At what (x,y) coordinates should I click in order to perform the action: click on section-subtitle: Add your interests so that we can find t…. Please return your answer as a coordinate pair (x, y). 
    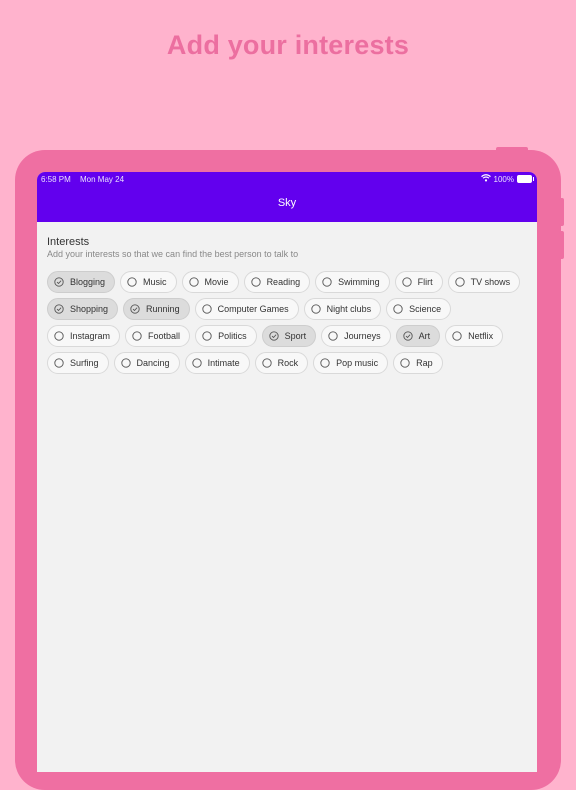
    Looking at the image, I should click on (173, 254).